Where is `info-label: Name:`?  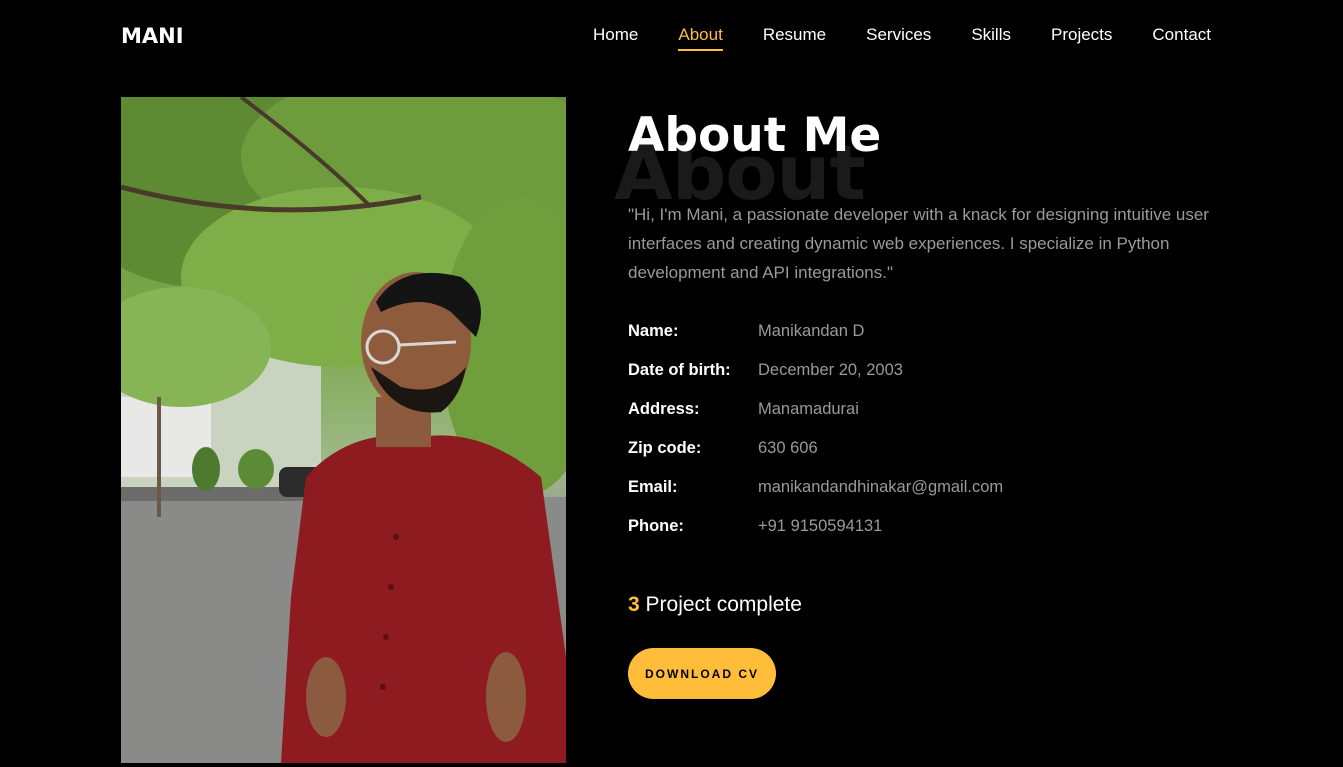 info-label: Name: is located at coordinates (653, 331).